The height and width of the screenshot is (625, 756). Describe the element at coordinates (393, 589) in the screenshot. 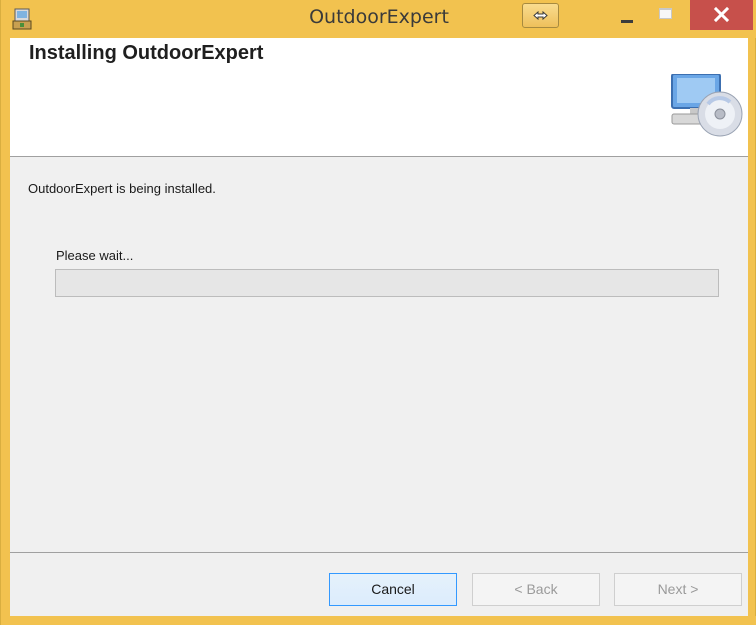

I see `cancel-button: Cancel` at that location.